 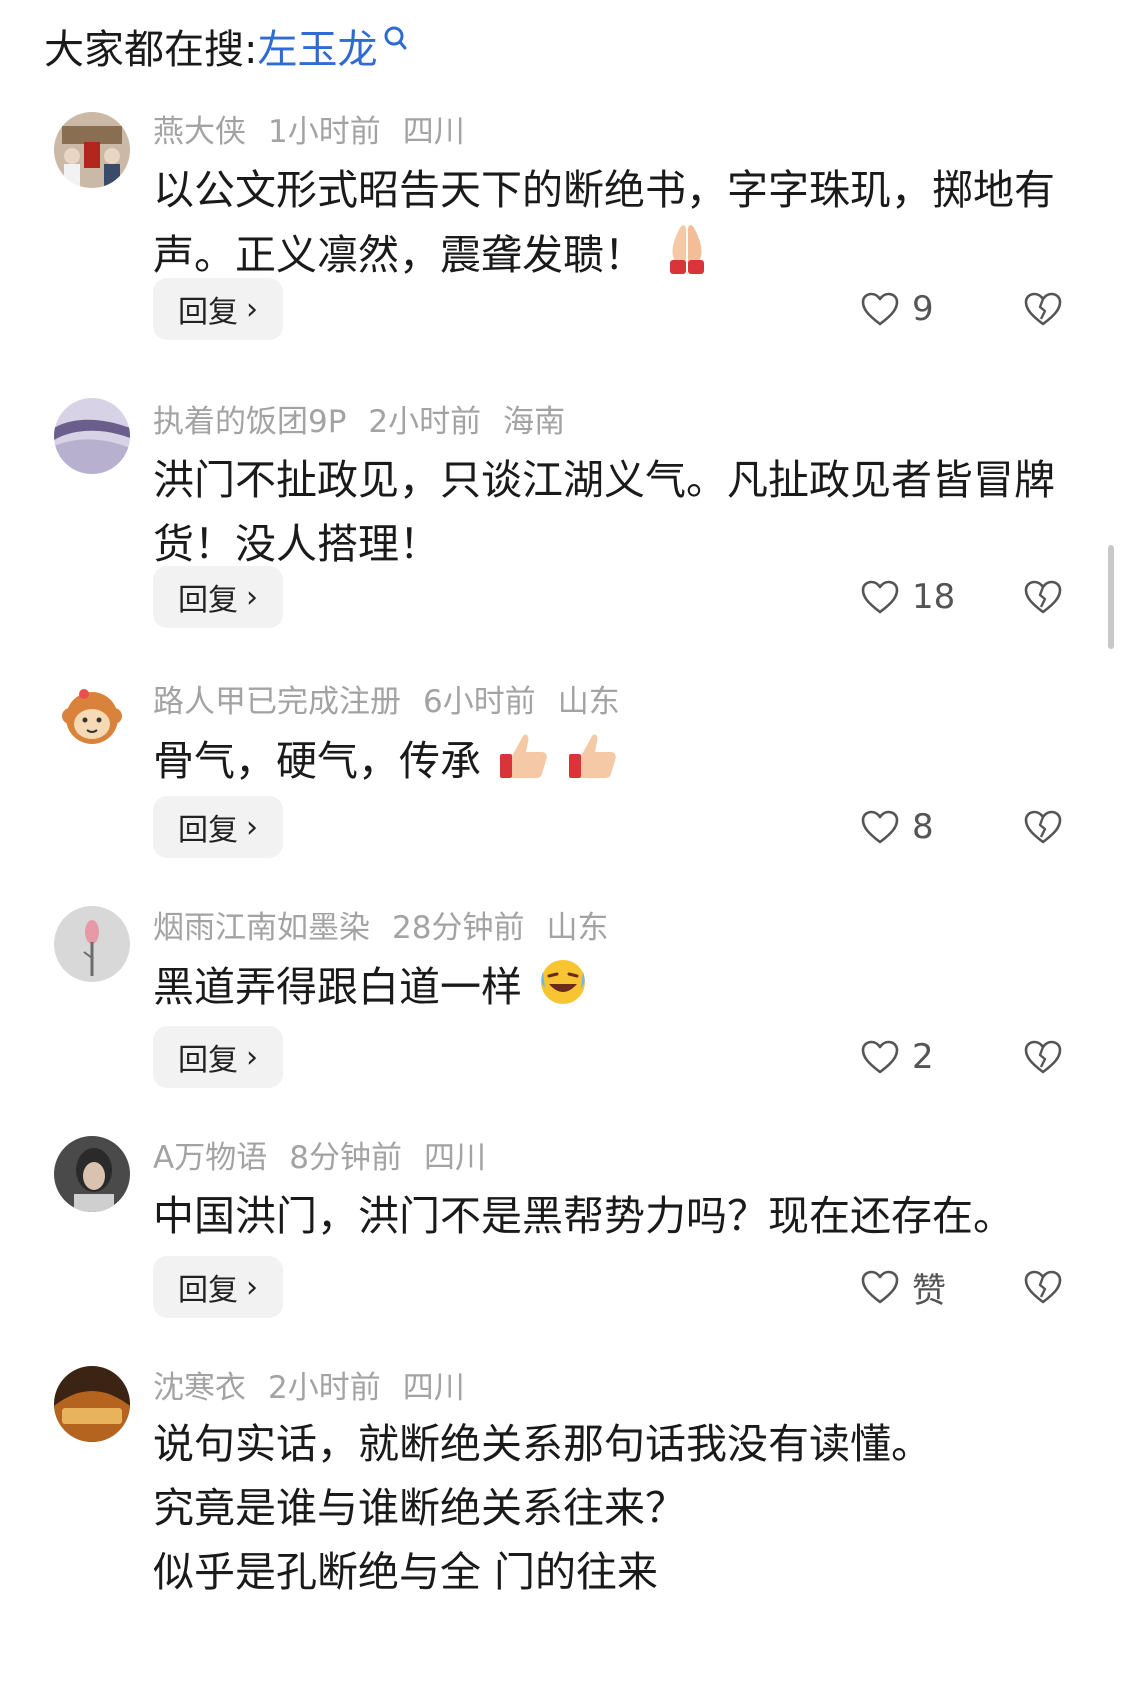 I want to click on comment-text: 骨气，硬气，传承, so click(x=618, y=764).